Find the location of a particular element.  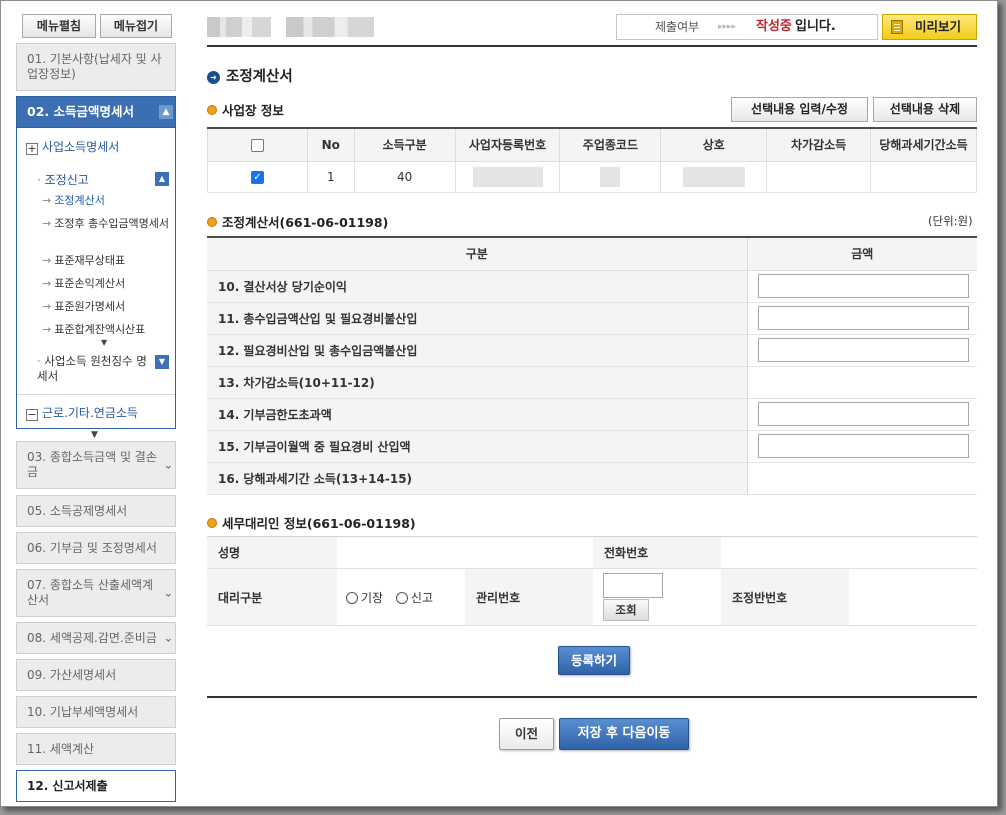

sidebar-item-05: 05. 소득공제명세서 is located at coordinates (96, 511).